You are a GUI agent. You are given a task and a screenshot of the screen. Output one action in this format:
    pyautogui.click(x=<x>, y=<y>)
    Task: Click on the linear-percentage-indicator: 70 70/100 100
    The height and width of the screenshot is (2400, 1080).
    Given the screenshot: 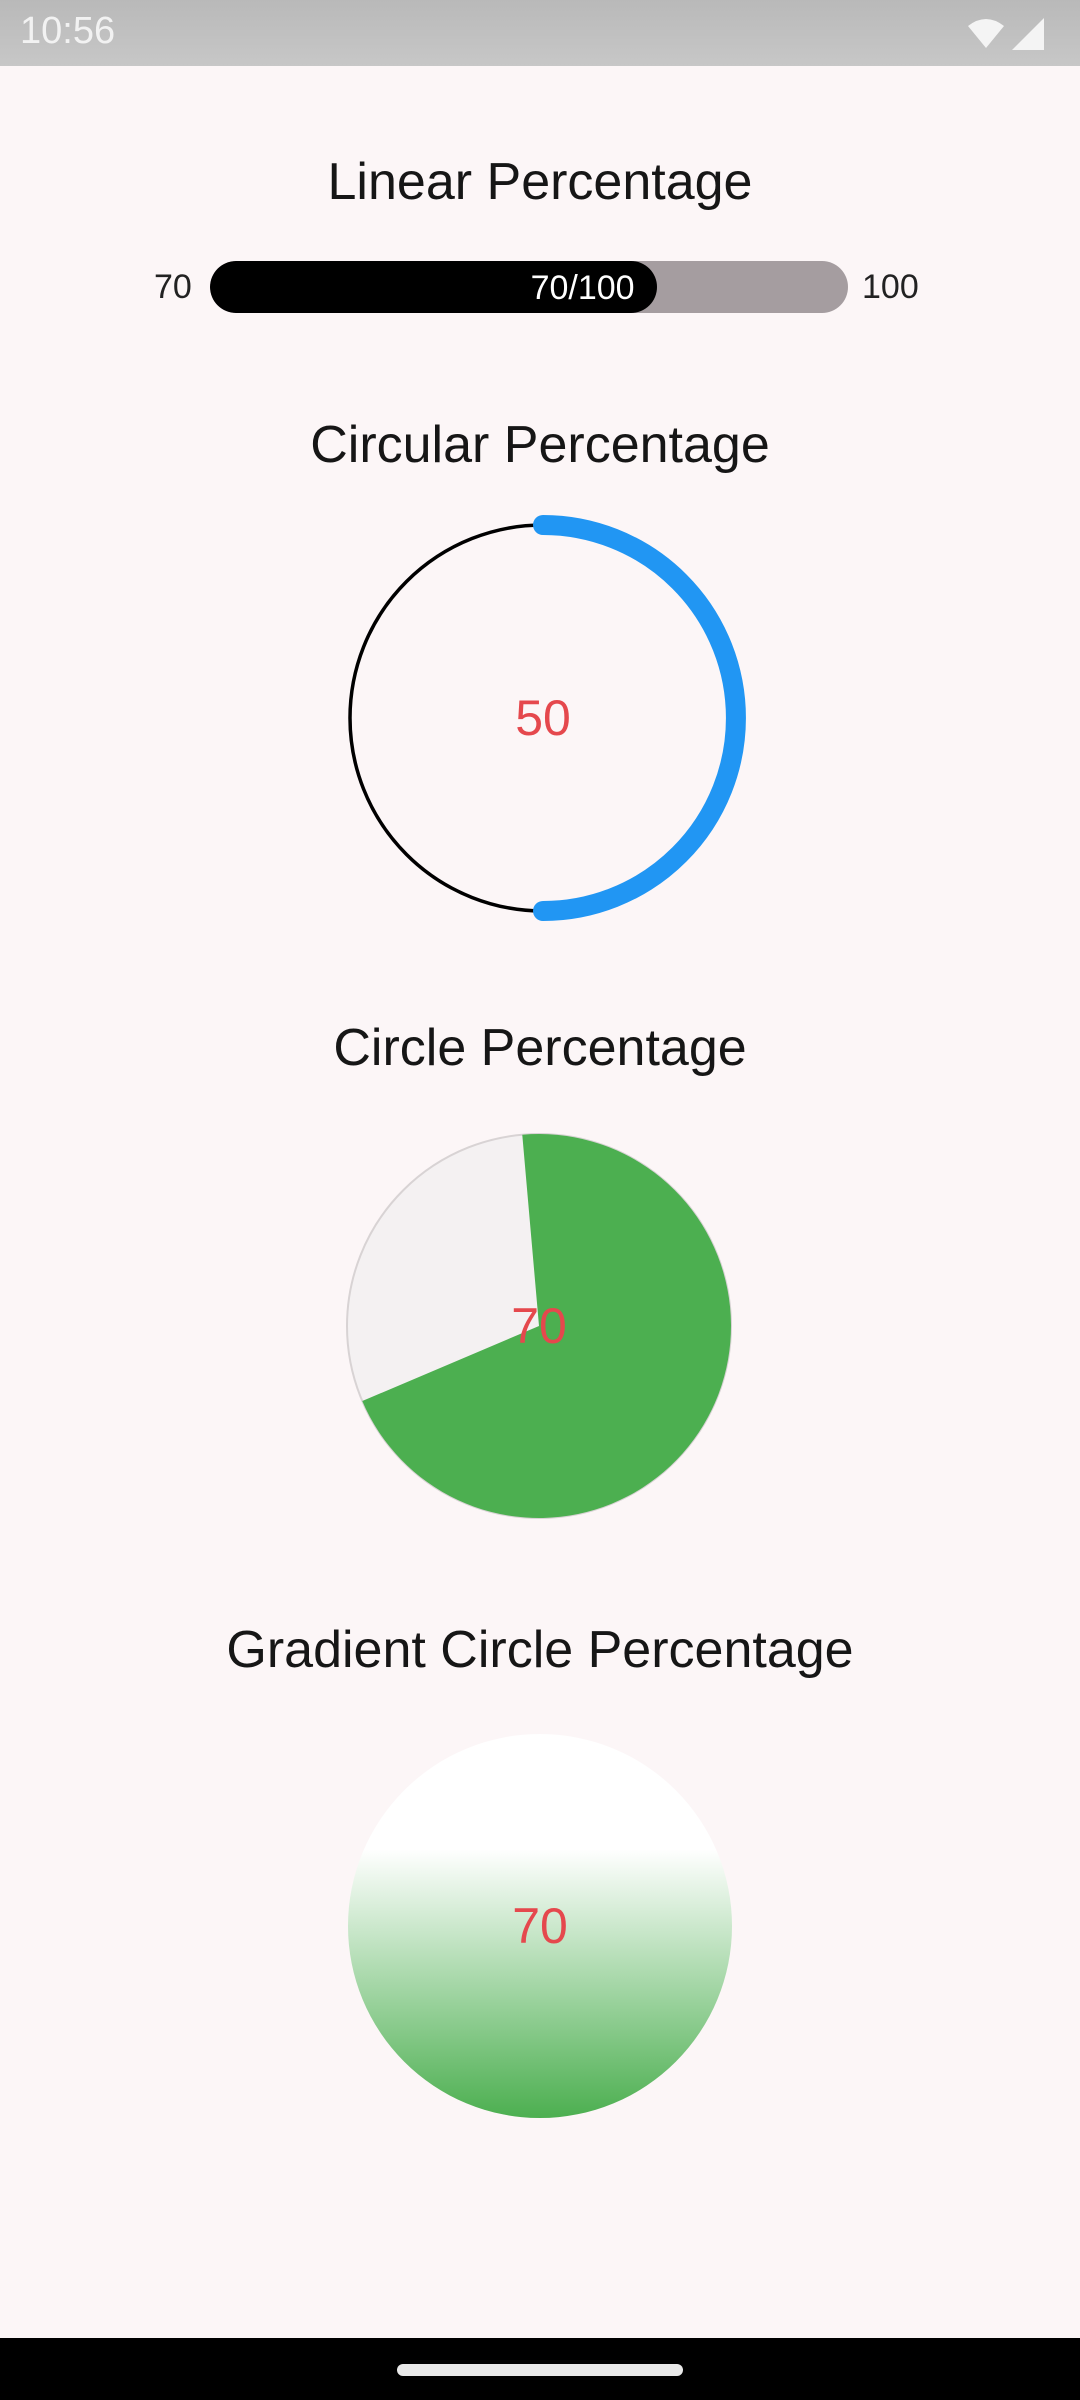 What is the action you would take?
    pyautogui.click(x=540, y=286)
    